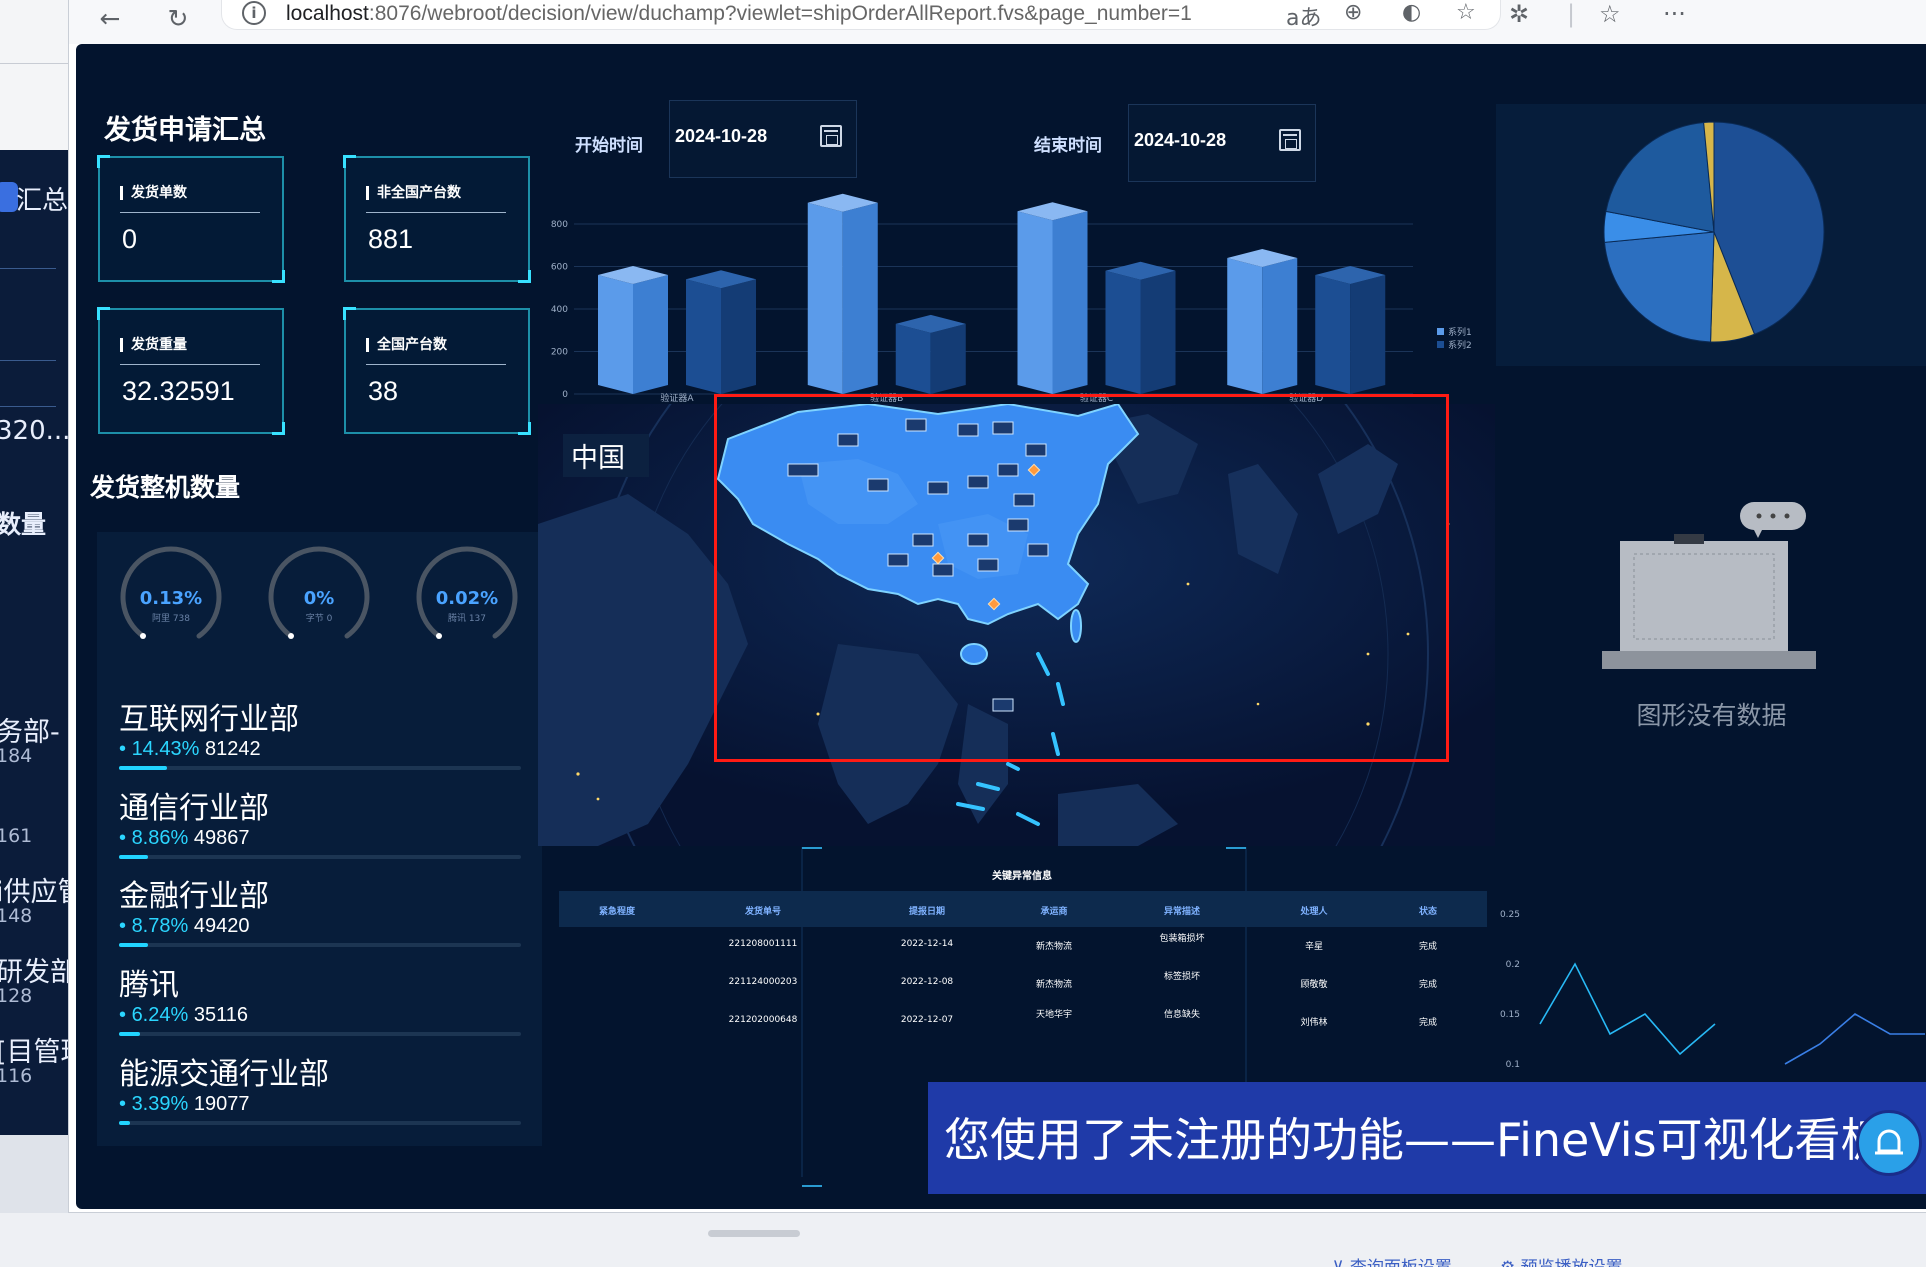 Image resolution: width=1926 pixels, height=1267 pixels. What do you see at coordinates (1460, 345) in the screenshot?
I see `legend-label: 系列2` at bounding box center [1460, 345].